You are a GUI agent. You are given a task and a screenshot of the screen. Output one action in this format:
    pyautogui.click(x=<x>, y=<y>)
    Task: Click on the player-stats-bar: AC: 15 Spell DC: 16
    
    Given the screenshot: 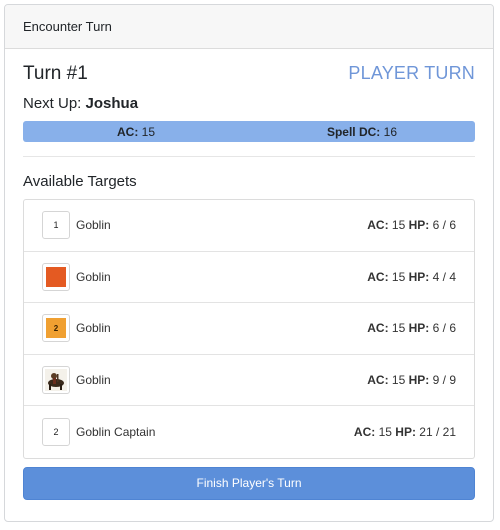 What is the action you would take?
    pyautogui.click(x=249, y=131)
    